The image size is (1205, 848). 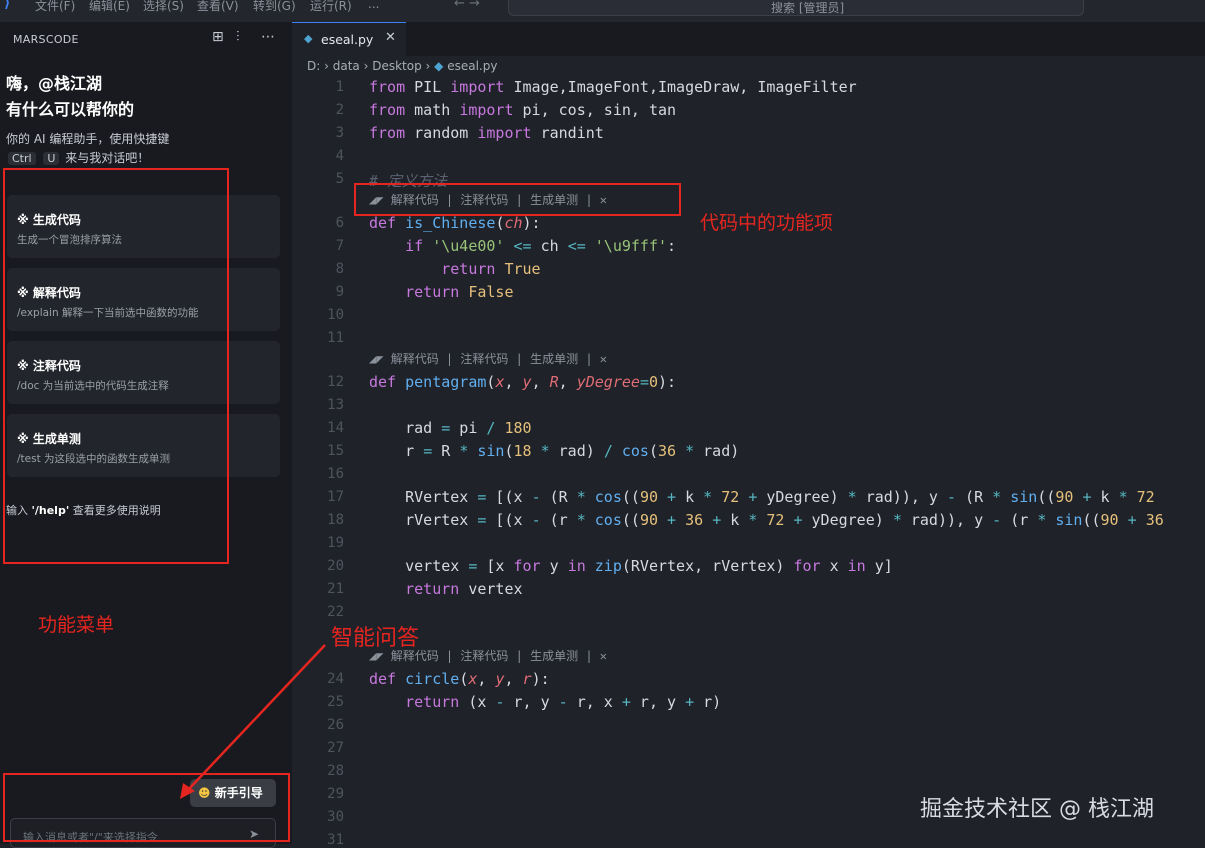 What do you see at coordinates (748, 39) in the screenshot?
I see `tab-bar: ◆ eseal.py ✕` at bounding box center [748, 39].